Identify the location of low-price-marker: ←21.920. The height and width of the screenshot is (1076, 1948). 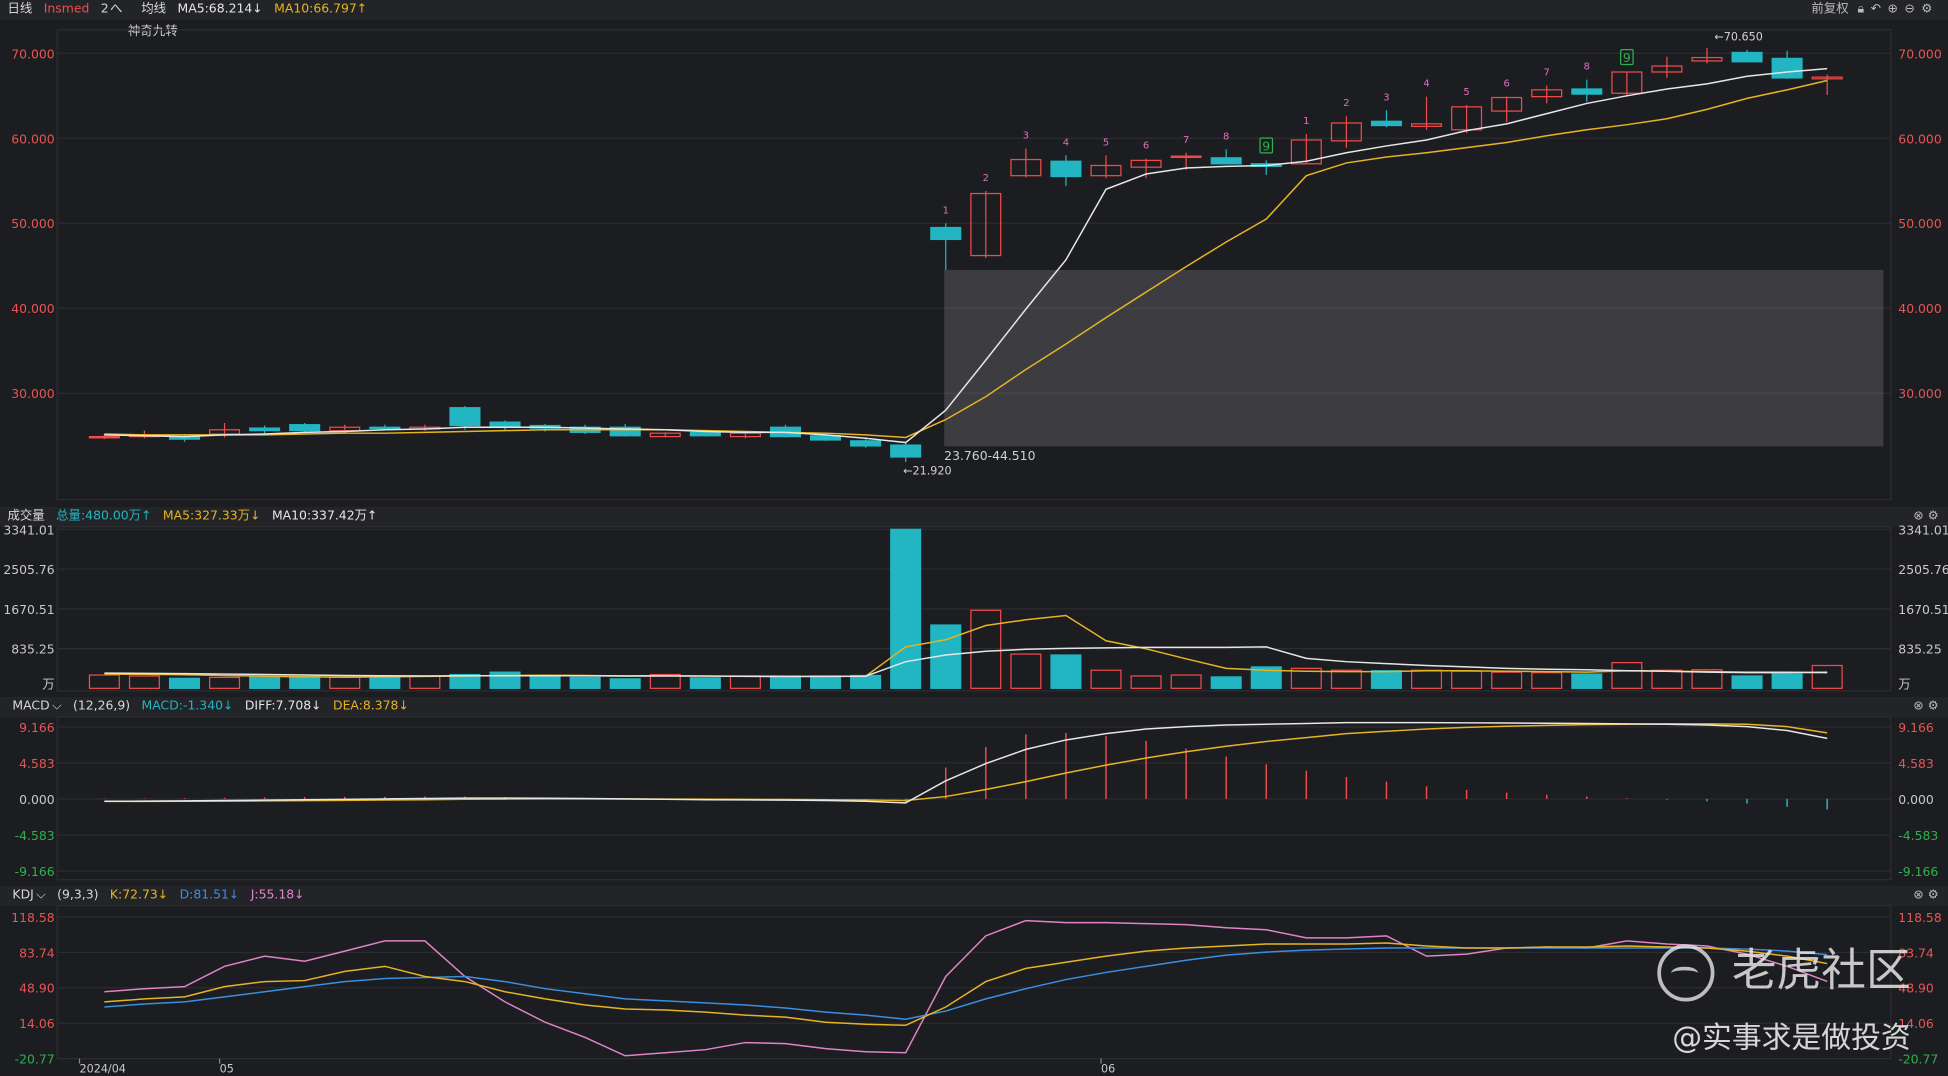
(927, 470).